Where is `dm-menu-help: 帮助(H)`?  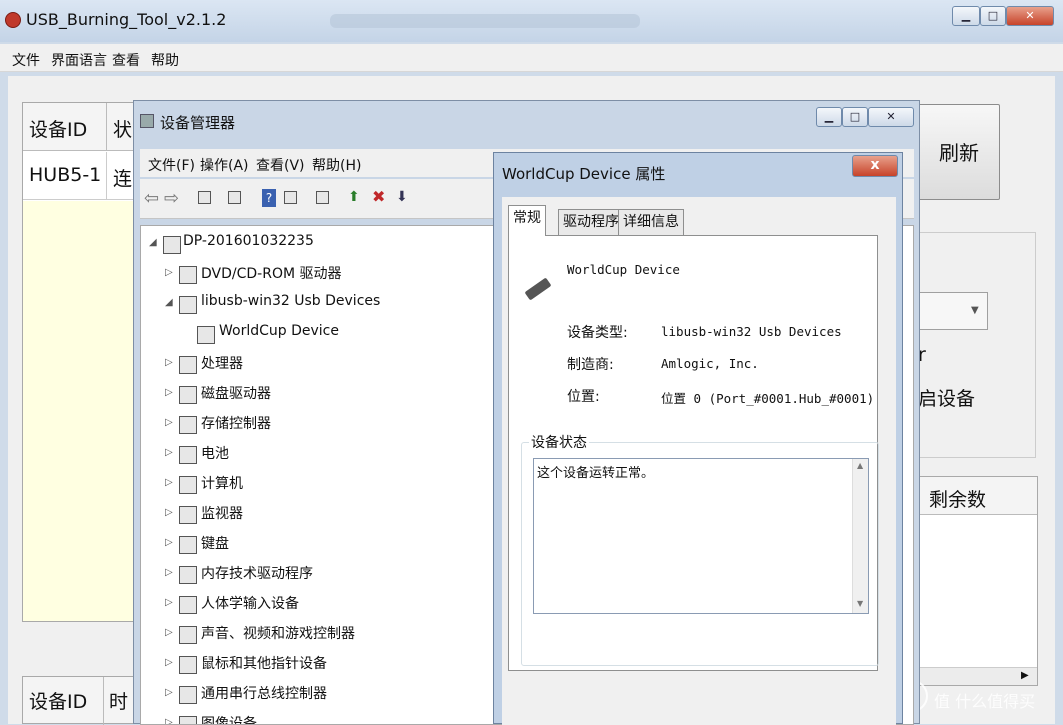
dm-menu-help: 帮助(H) is located at coordinates (336, 165).